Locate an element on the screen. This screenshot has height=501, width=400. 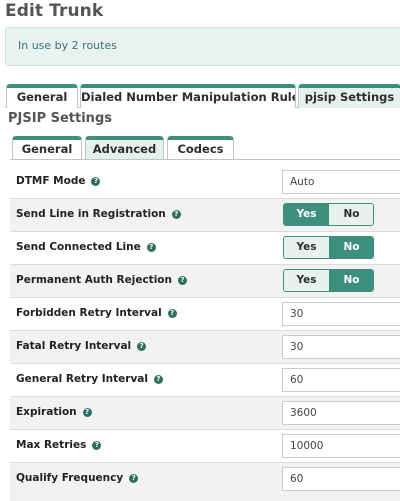
tab-pjsip-settings: pjsip Settings is located at coordinates (349, 96).